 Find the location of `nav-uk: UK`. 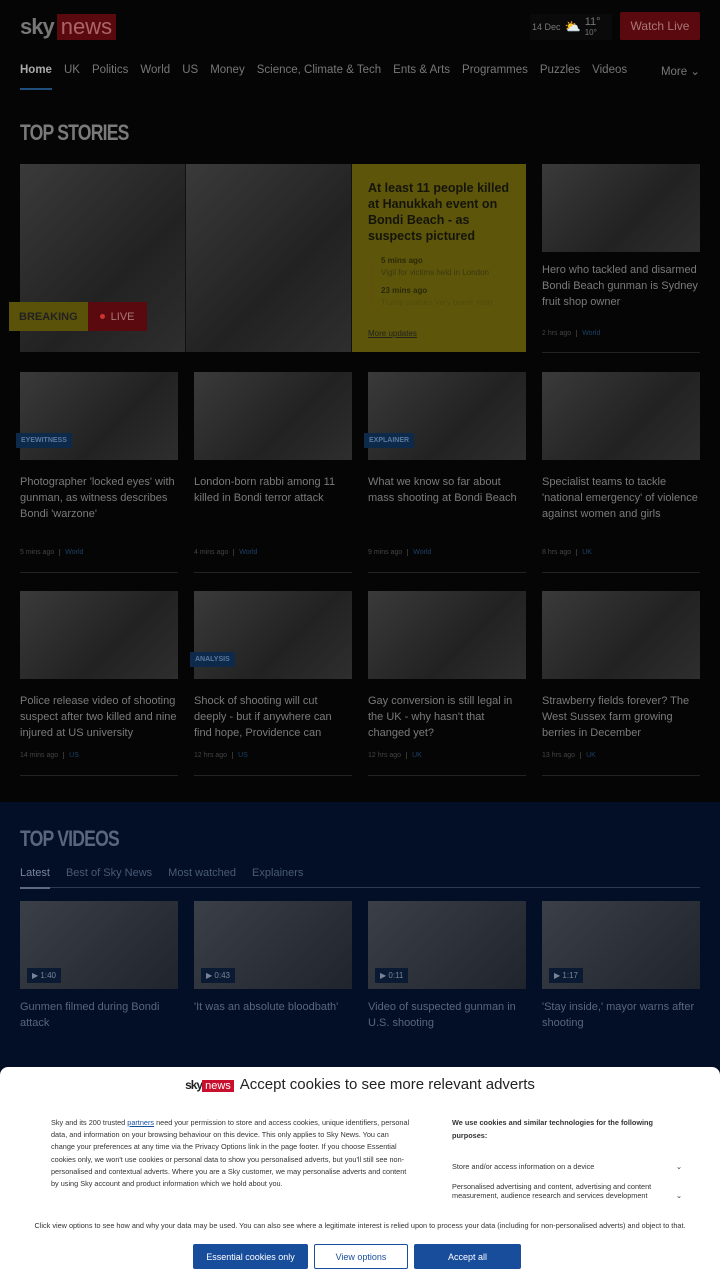

nav-uk: UK is located at coordinates (72, 71).